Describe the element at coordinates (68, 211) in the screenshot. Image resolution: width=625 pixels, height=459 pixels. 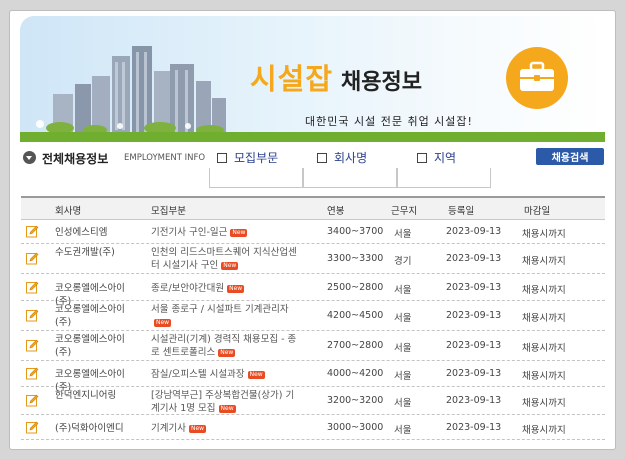
I see `col-company: 회사명` at that location.